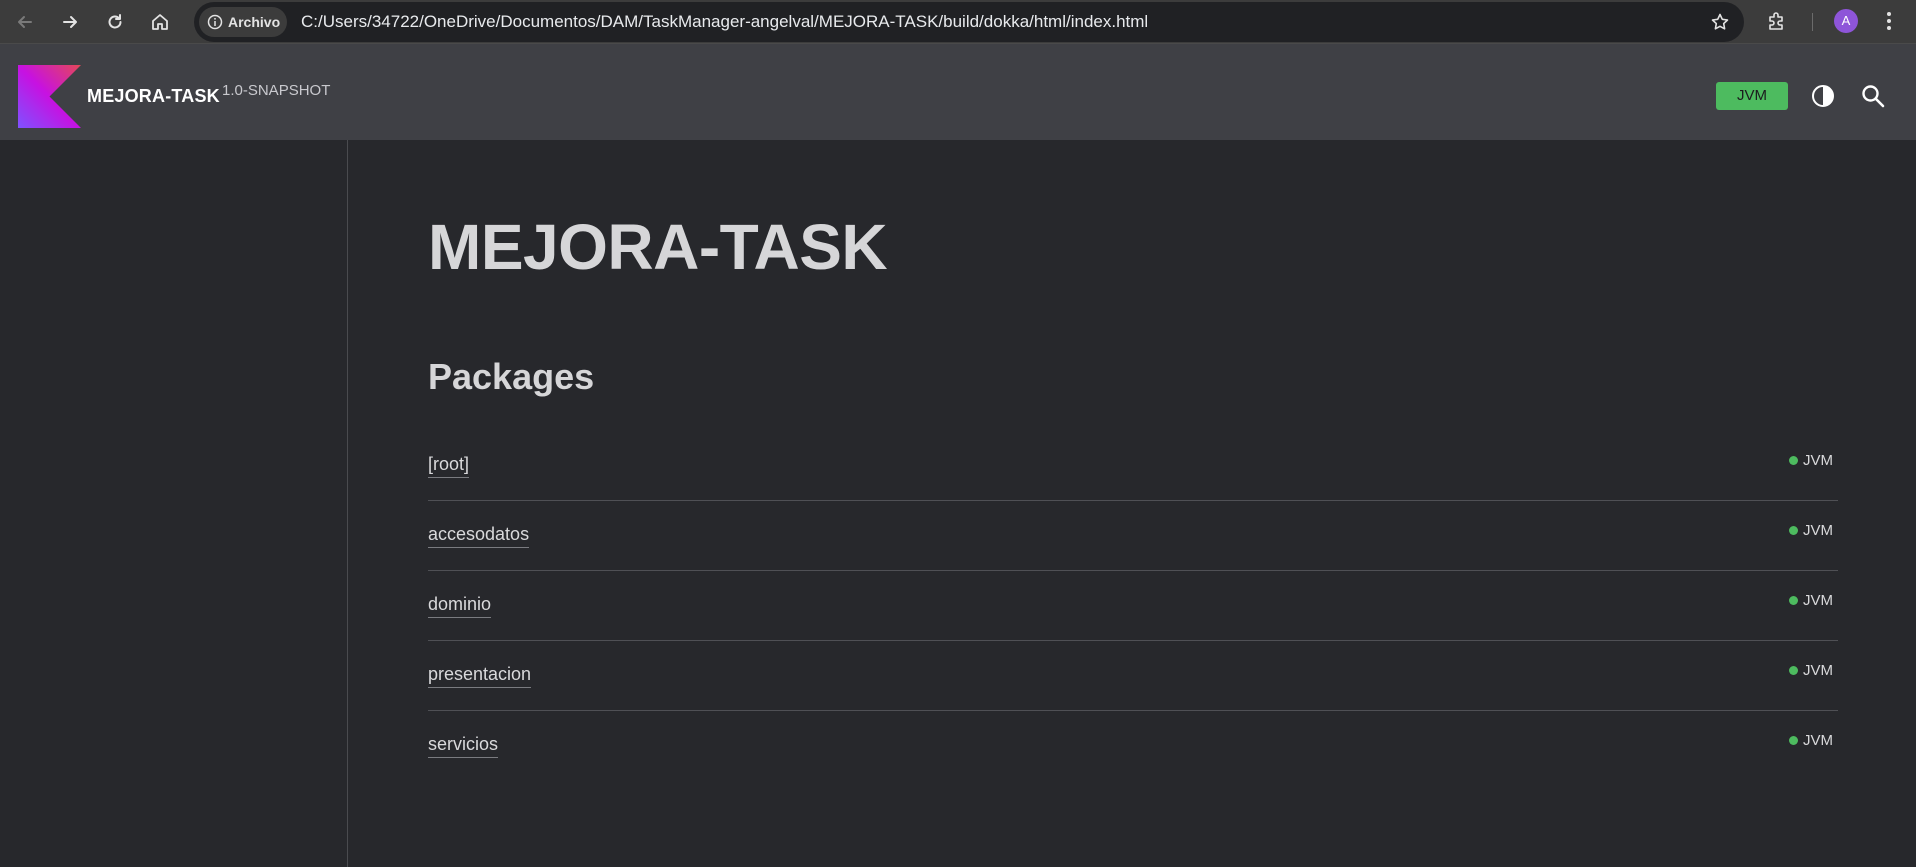 This screenshot has width=1916, height=867. I want to click on back-button, so click(25, 22).